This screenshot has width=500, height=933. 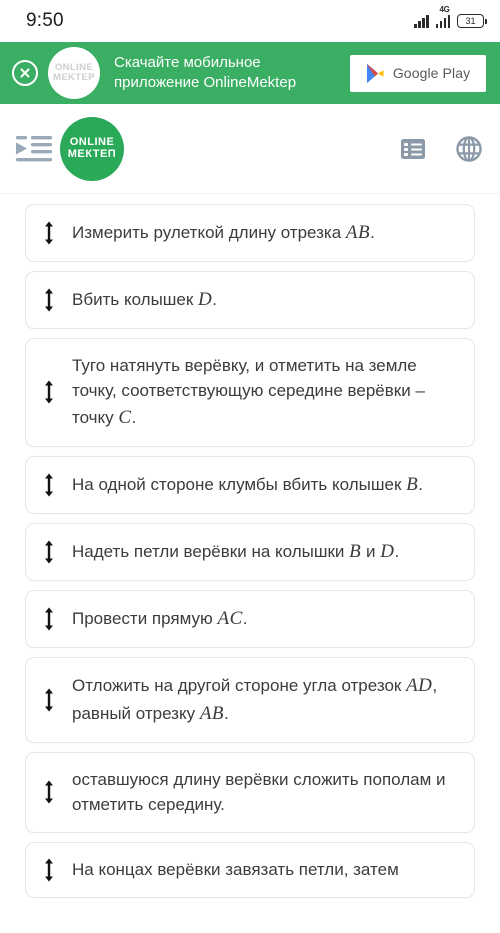 I want to click on list-item: Измерить рулеткой длину отрезка AB., so click(x=250, y=233).